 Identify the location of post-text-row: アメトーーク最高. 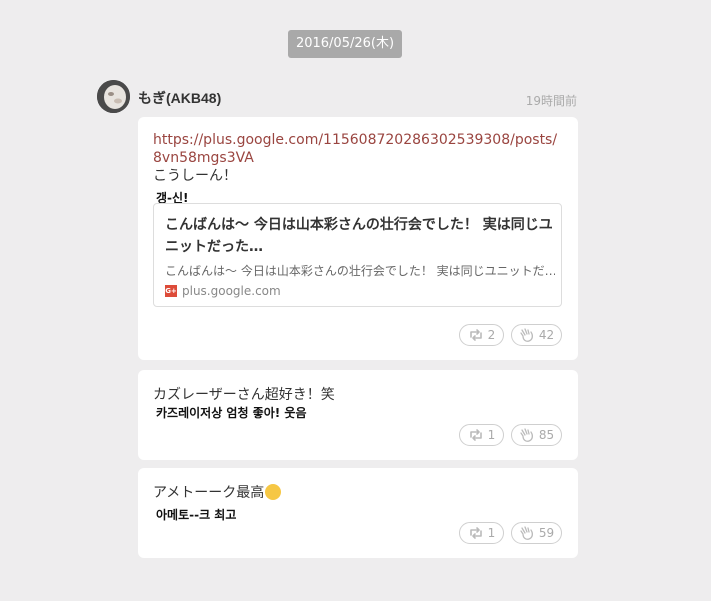
(217, 493).